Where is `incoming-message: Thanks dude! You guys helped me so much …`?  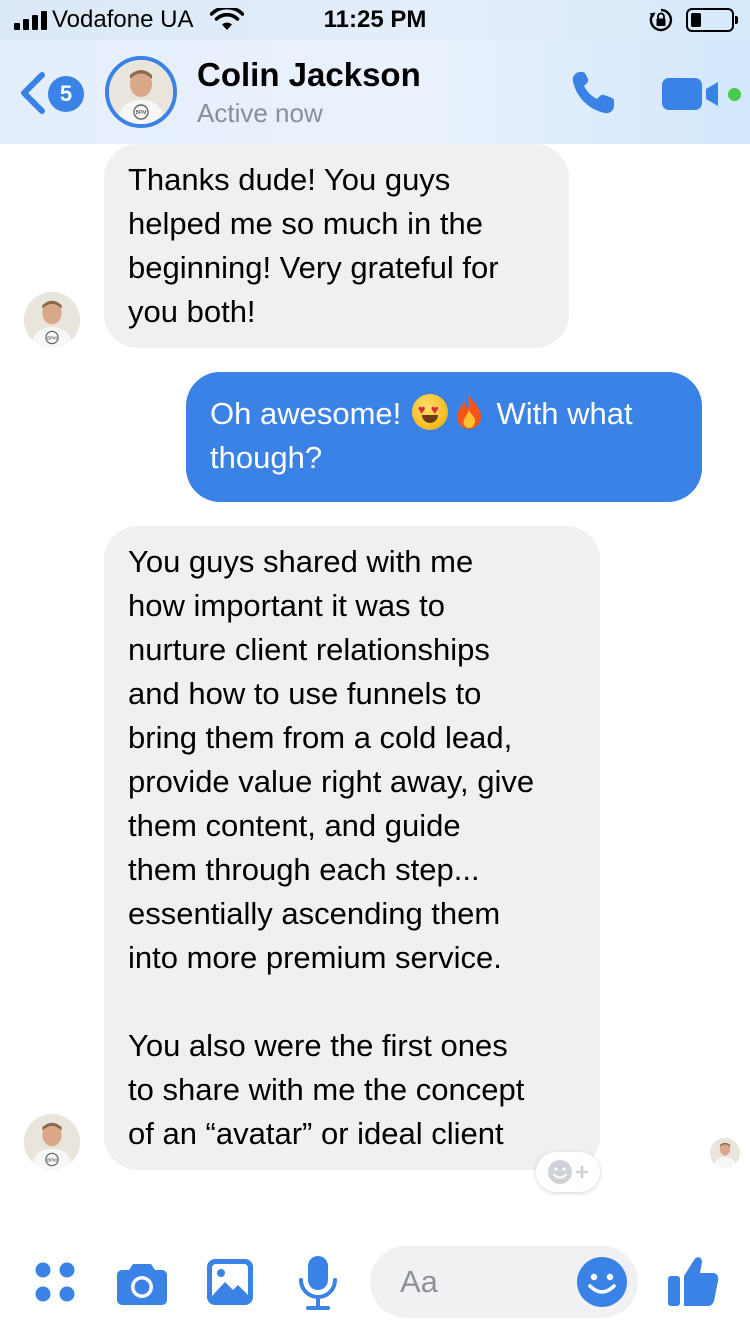 incoming-message: Thanks dude! You guys helped me so much … is located at coordinates (336, 246).